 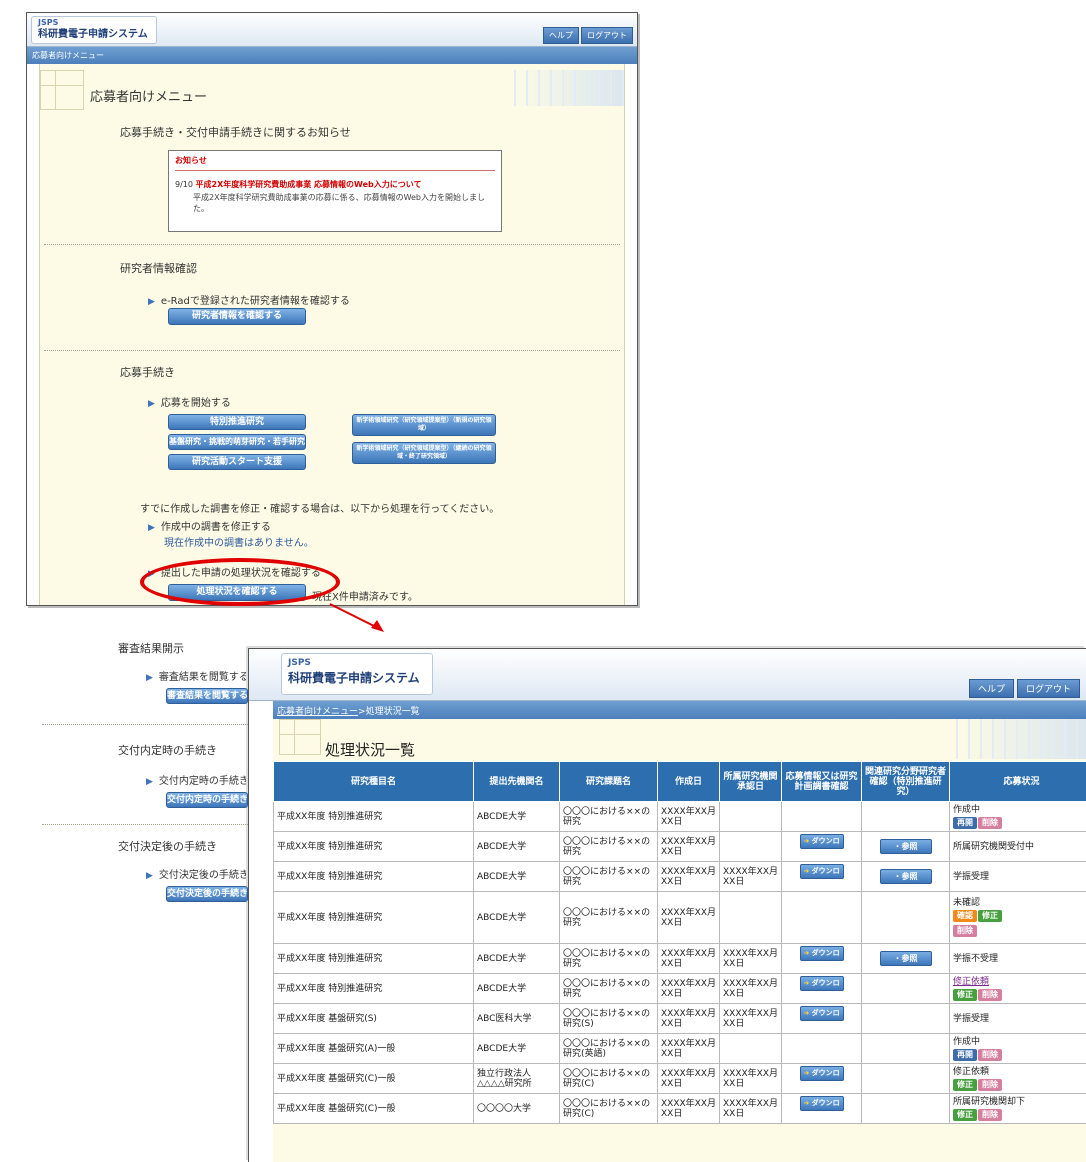 I want to click on cell-download, so click(x=821, y=1048).